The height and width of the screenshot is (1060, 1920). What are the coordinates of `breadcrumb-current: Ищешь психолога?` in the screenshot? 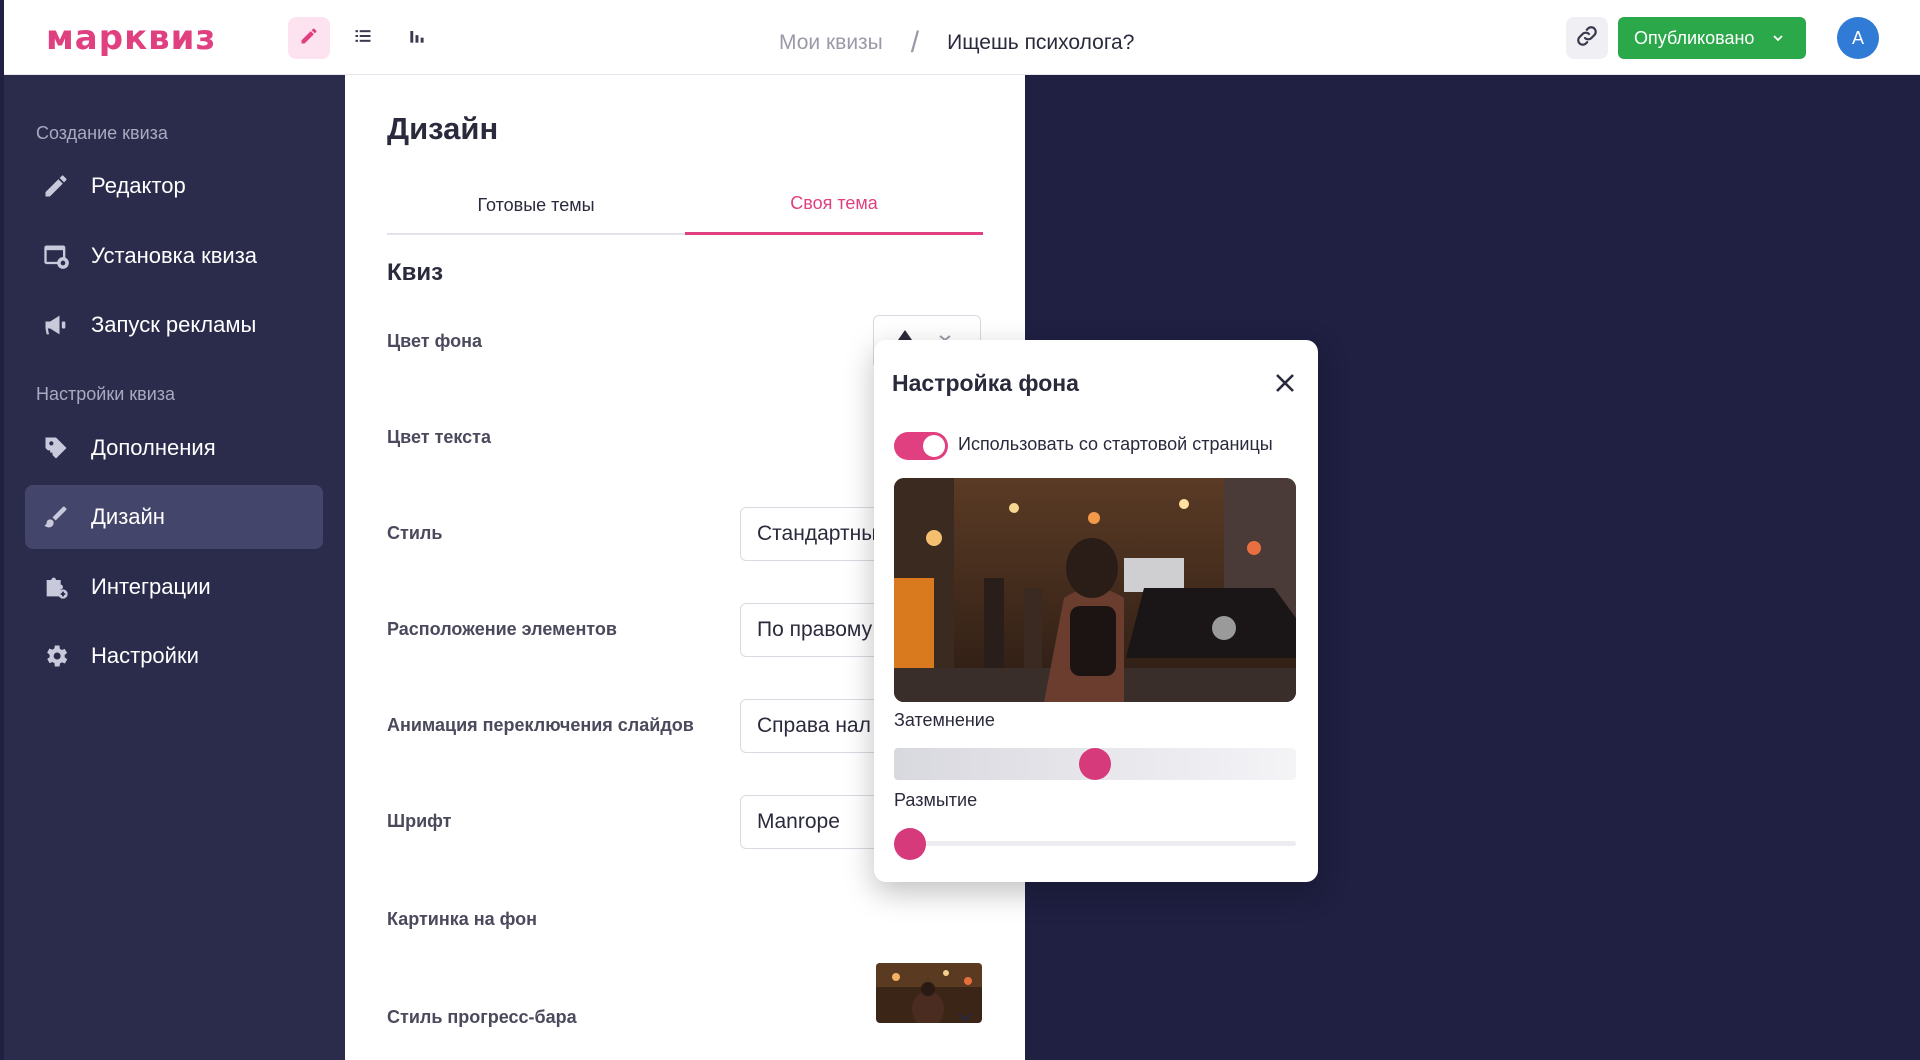 It's located at (1040, 43).